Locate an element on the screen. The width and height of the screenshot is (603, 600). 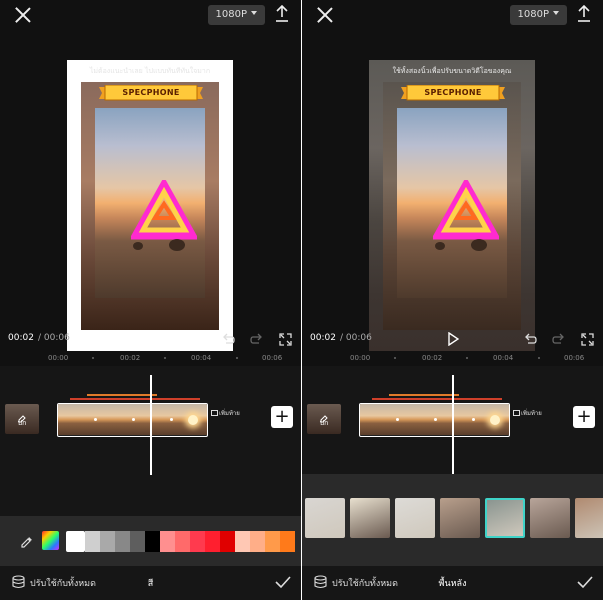
footer-title: พื้นหลัง is located at coordinates (452, 584).